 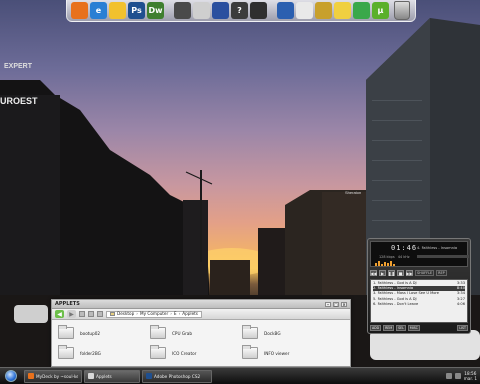 I want to click on windows-icon, so click(x=220, y=10).